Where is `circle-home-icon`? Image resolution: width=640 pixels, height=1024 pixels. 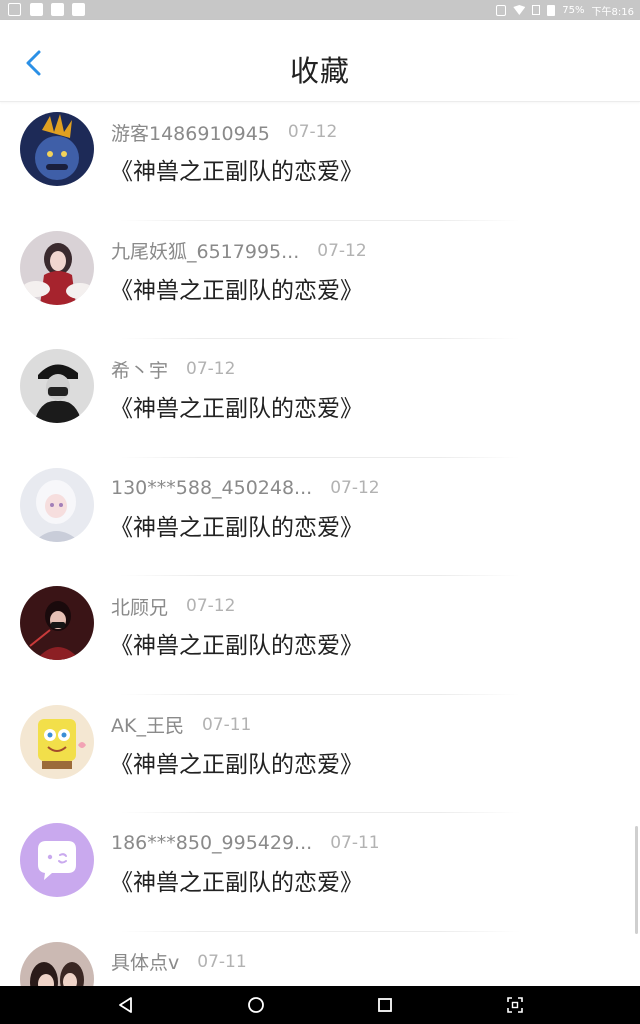 circle-home-icon is located at coordinates (256, 1005).